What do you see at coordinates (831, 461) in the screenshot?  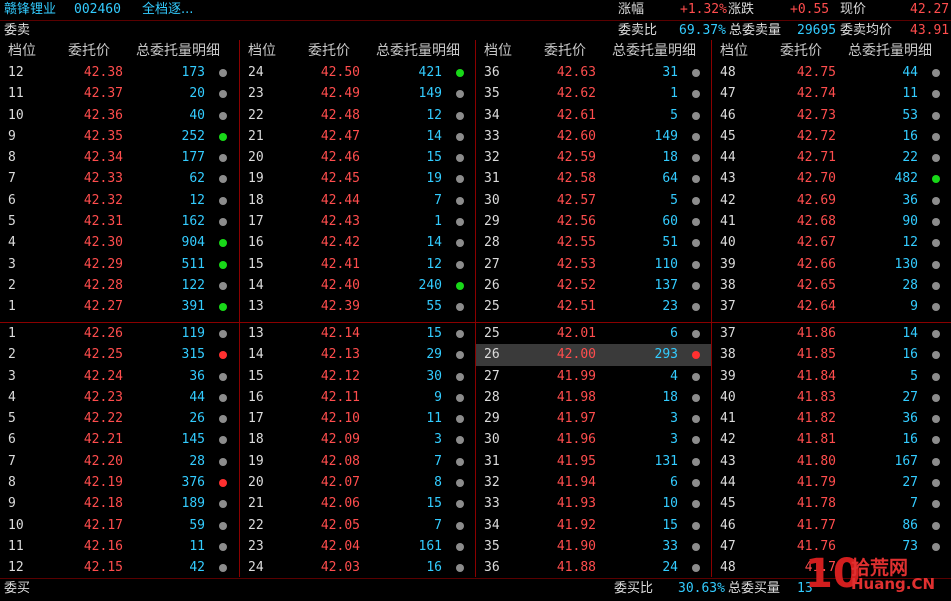 I see `bid-row: 43 41.80 167` at bounding box center [831, 461].